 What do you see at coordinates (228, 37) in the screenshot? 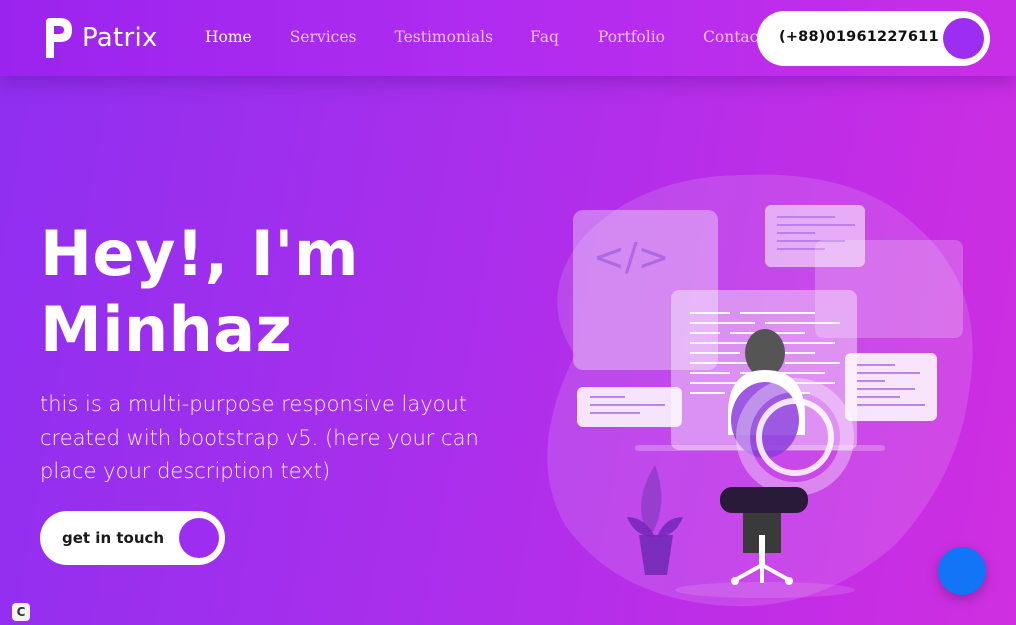
I see `nav-home: Home` at bounding box center [228, 37].